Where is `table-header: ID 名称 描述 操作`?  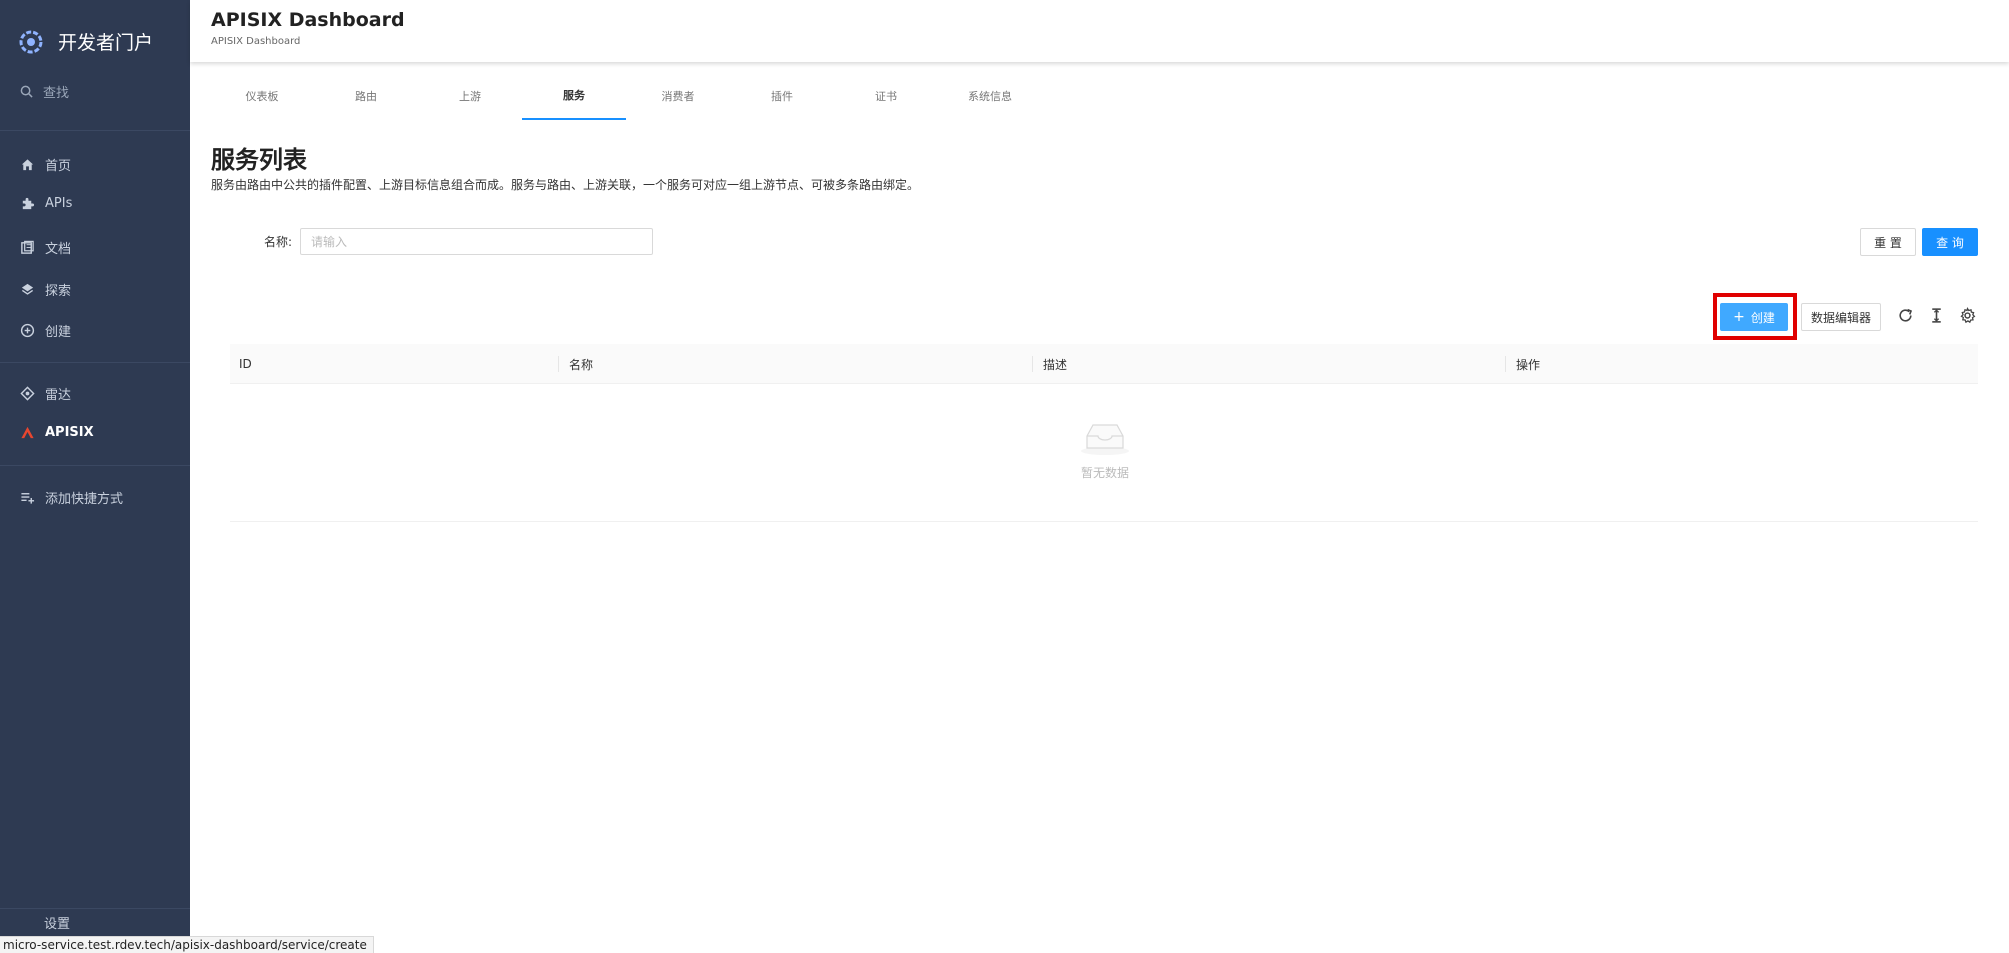
table-header: ID 名称 描述 操作 is located at coordinates (1104, 364).